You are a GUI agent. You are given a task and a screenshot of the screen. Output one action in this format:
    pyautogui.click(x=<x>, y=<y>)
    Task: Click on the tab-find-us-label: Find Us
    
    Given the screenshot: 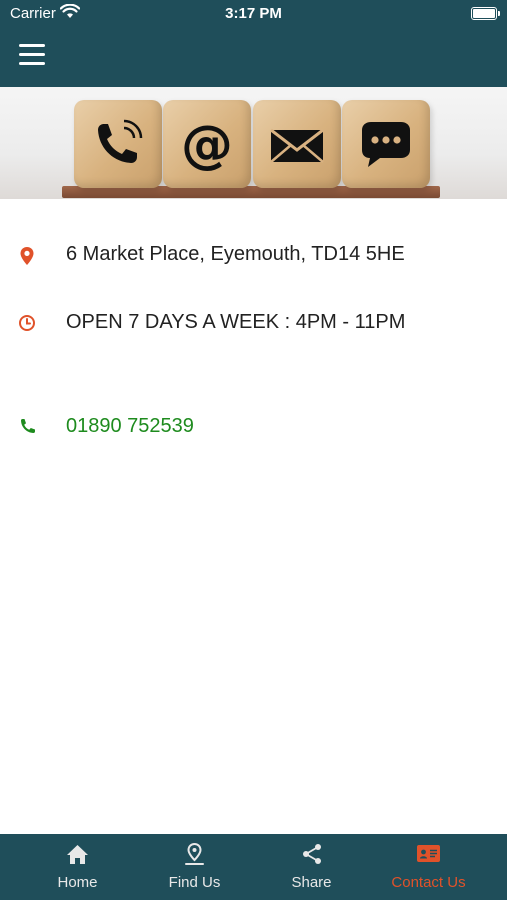 What is the action you would take?
    pyautogui.click(x=194, y=882)
    